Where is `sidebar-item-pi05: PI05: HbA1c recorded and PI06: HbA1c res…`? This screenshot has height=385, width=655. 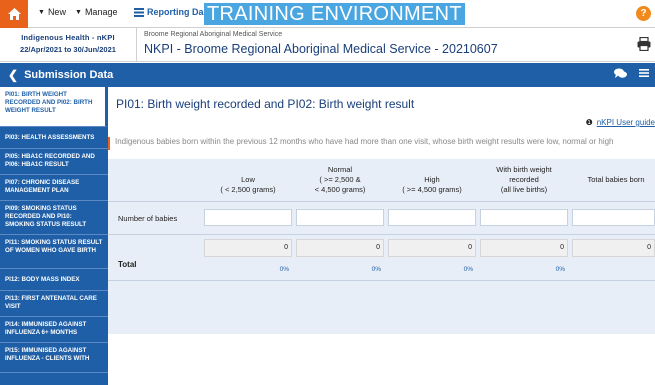
sidebar-item-pi05: PI05: HbA1c recorded and PI06: HbA1c res… is located at coordinates (54, 162).